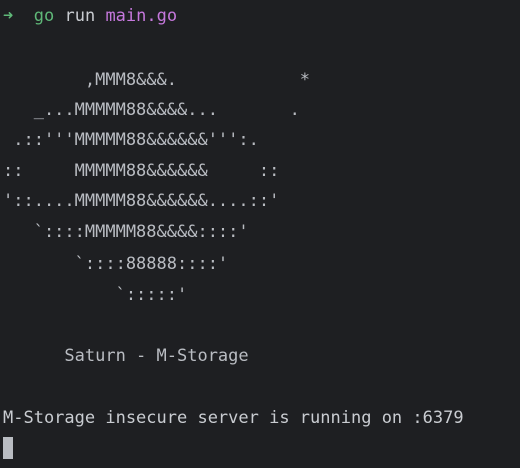 This screenshot has height=468, width=520. What do you see at coordinates (80, 16) in the screenshot?
I see `command-run: run` at bounding box center [80, 16].